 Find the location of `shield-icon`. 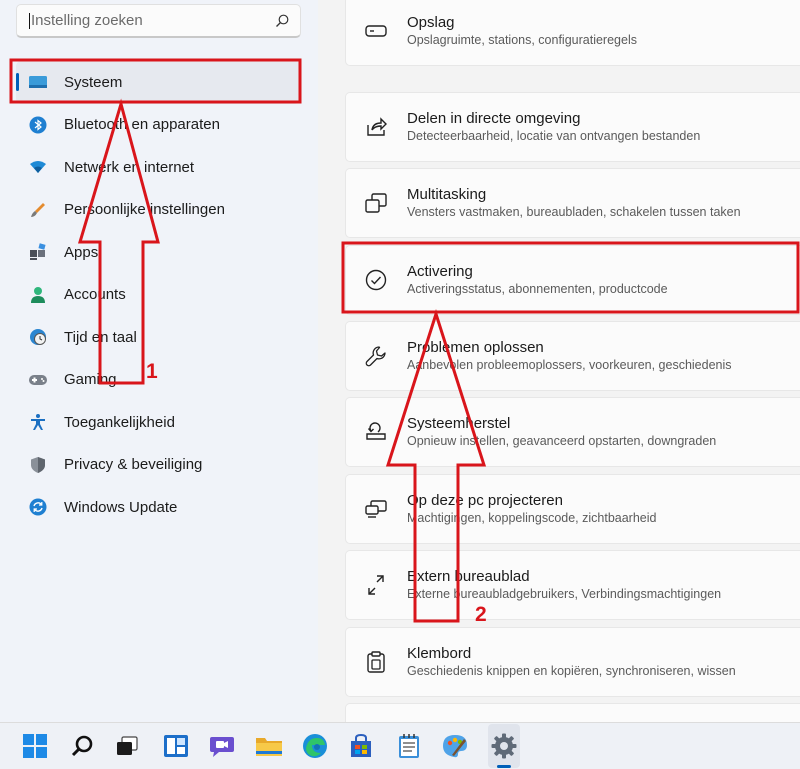

shield-icon is located at coordinates (38, 465).